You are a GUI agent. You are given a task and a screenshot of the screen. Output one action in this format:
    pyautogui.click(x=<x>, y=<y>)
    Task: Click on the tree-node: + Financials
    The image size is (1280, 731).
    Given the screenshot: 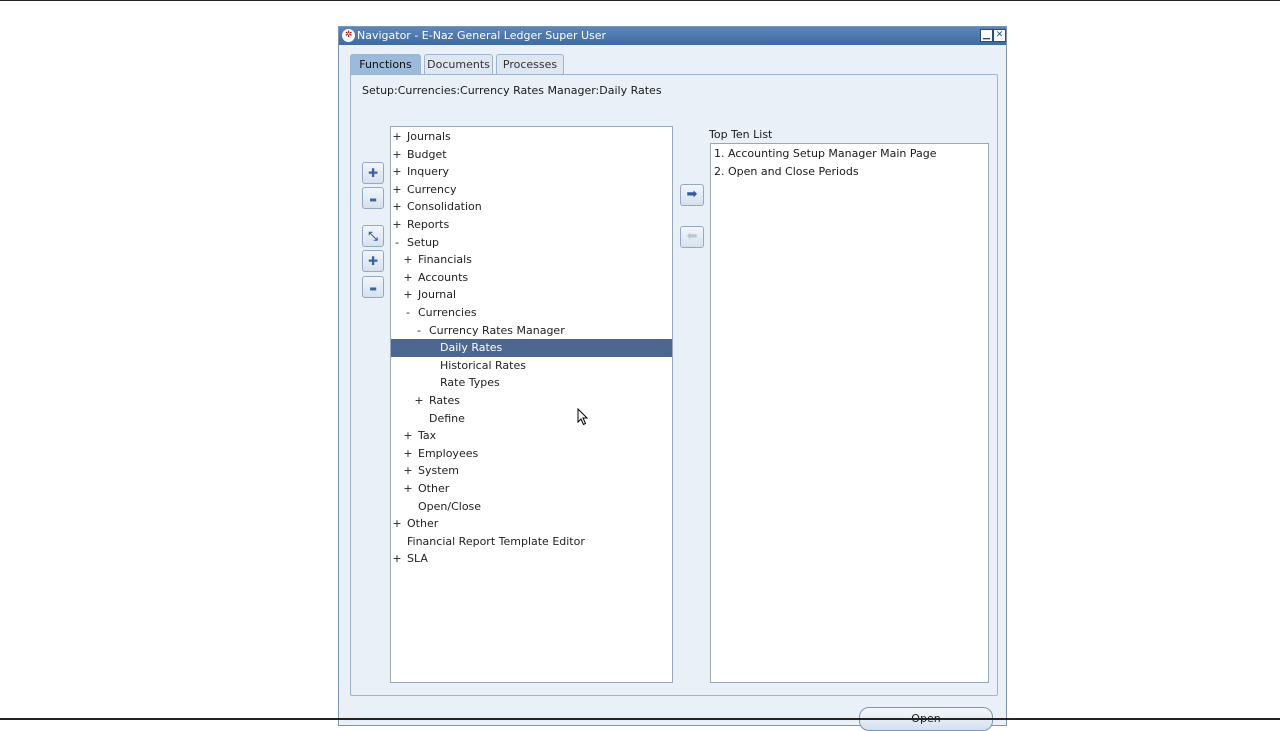 What is the action you would take?
    pyautogui.click(x=531, y=260)
    